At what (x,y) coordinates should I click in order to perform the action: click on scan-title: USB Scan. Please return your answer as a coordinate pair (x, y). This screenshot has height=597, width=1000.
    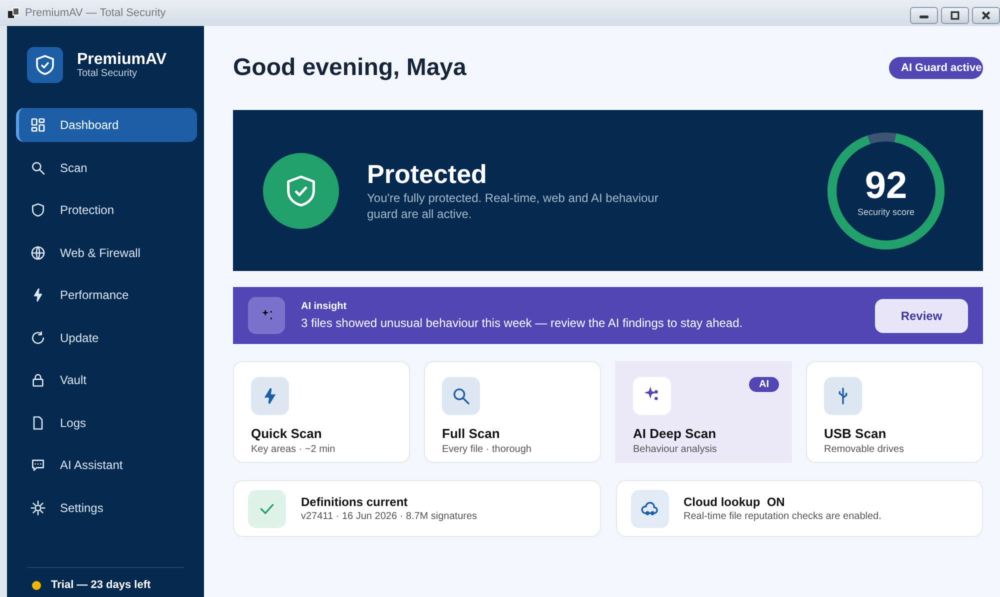
    Looking at the image, I should click on (856, 433).